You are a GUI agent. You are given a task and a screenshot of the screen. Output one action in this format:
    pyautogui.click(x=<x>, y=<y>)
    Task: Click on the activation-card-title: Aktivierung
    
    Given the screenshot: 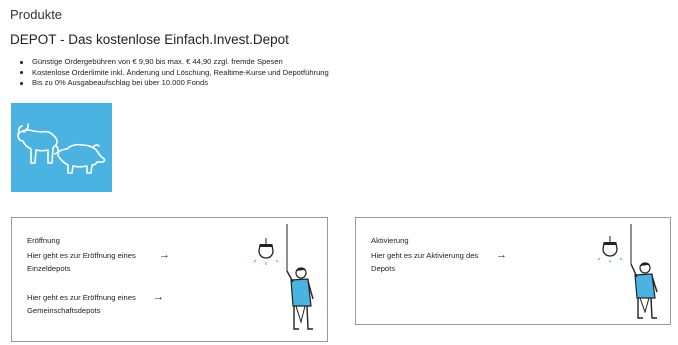 What is the action you would take?
    pyautogui.click(x=390, y=240)
    